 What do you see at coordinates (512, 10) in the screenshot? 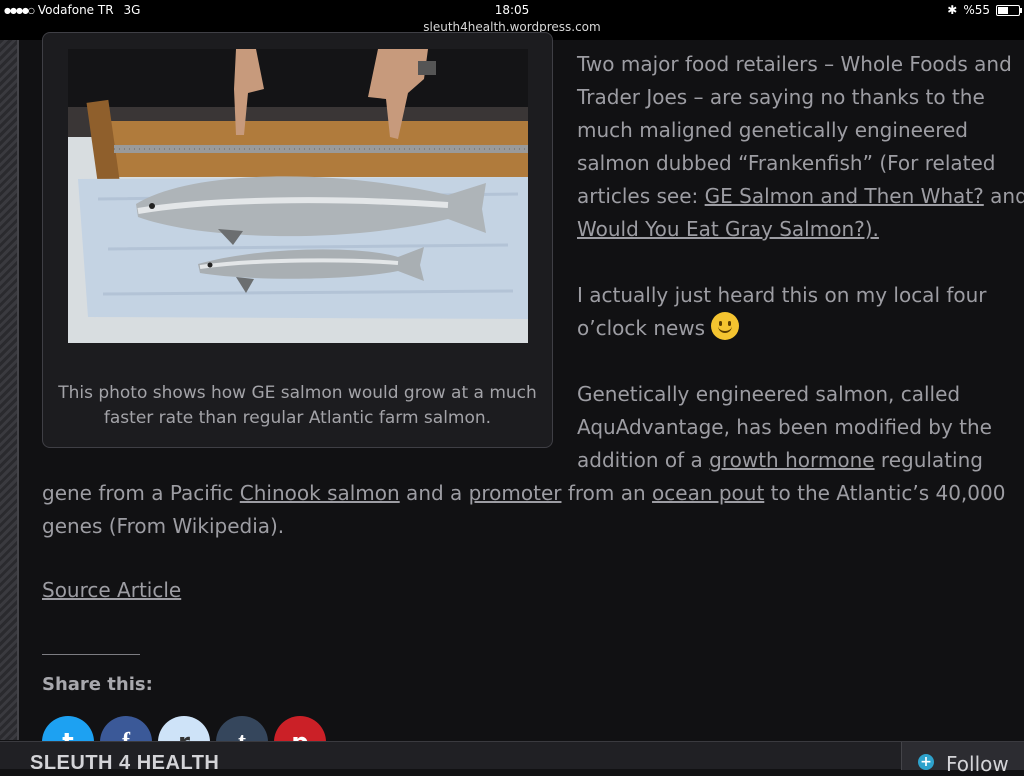
I see `clock: 18:05` at bounding box center [512, 10].